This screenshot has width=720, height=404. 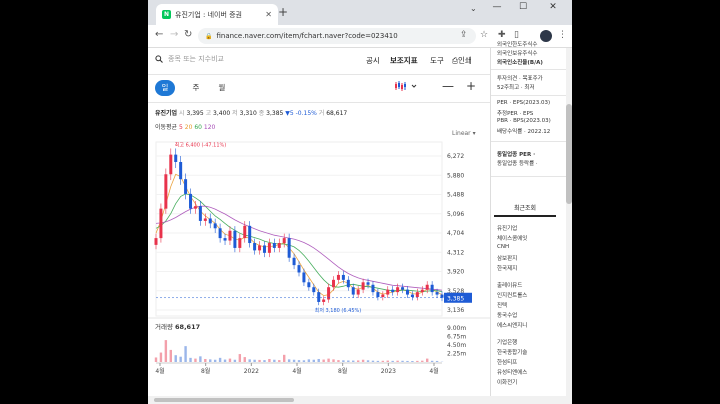 I want to click on sidebar-valuation-3: 배당수익률 · 2022.12, so click(x=523, y=131).